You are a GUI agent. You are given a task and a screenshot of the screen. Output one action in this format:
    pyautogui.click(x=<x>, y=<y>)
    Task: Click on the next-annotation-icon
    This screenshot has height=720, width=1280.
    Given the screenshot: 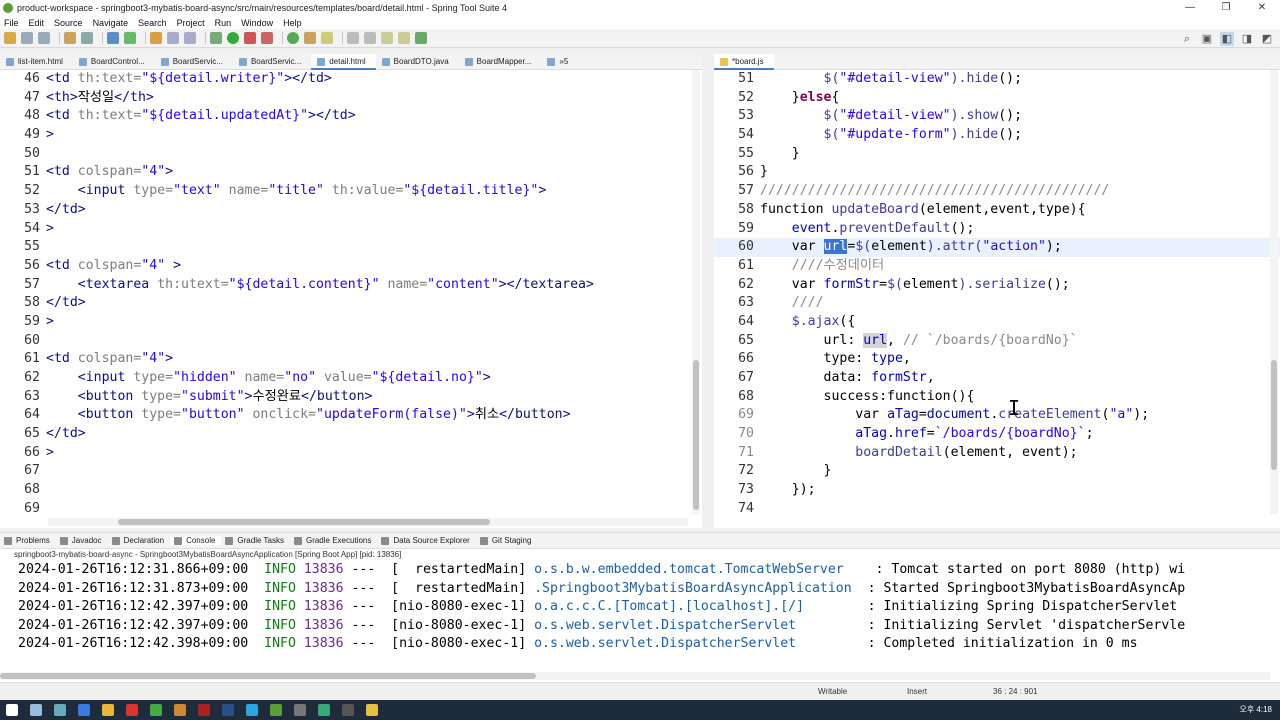 What is the action you would take?
    pyautogui.click(x=353, y=38)
    